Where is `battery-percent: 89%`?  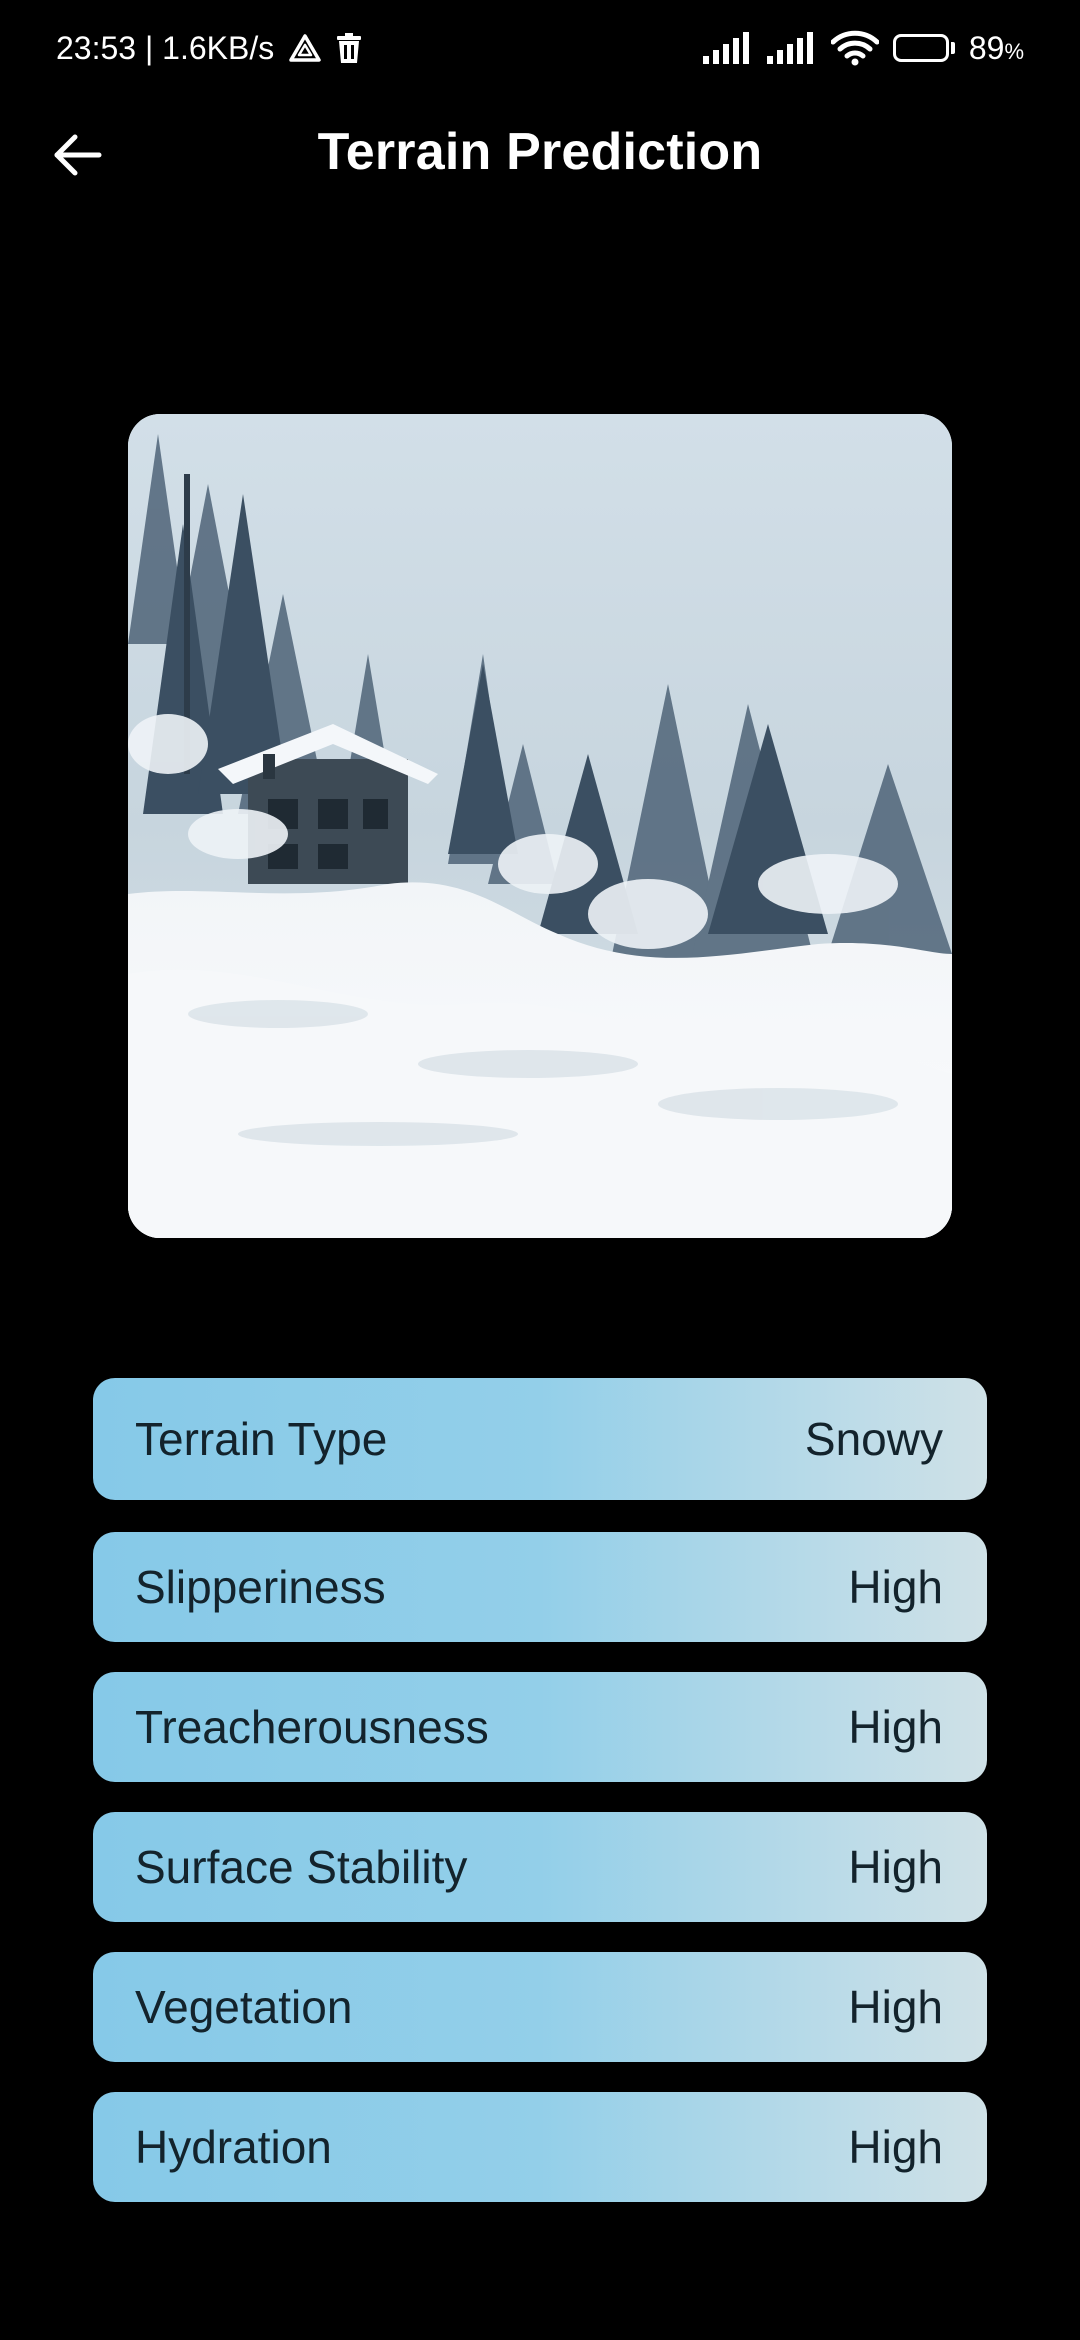 battery-percent: 89% is located at coordinates (996, 47).